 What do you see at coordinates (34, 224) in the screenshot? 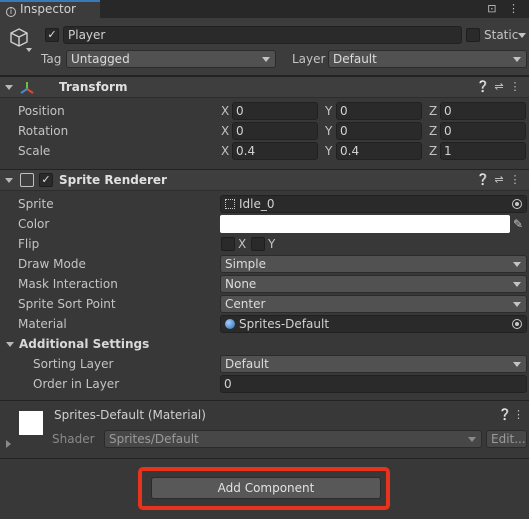
I see `color-label: Color` at bounding box center [34, 224].